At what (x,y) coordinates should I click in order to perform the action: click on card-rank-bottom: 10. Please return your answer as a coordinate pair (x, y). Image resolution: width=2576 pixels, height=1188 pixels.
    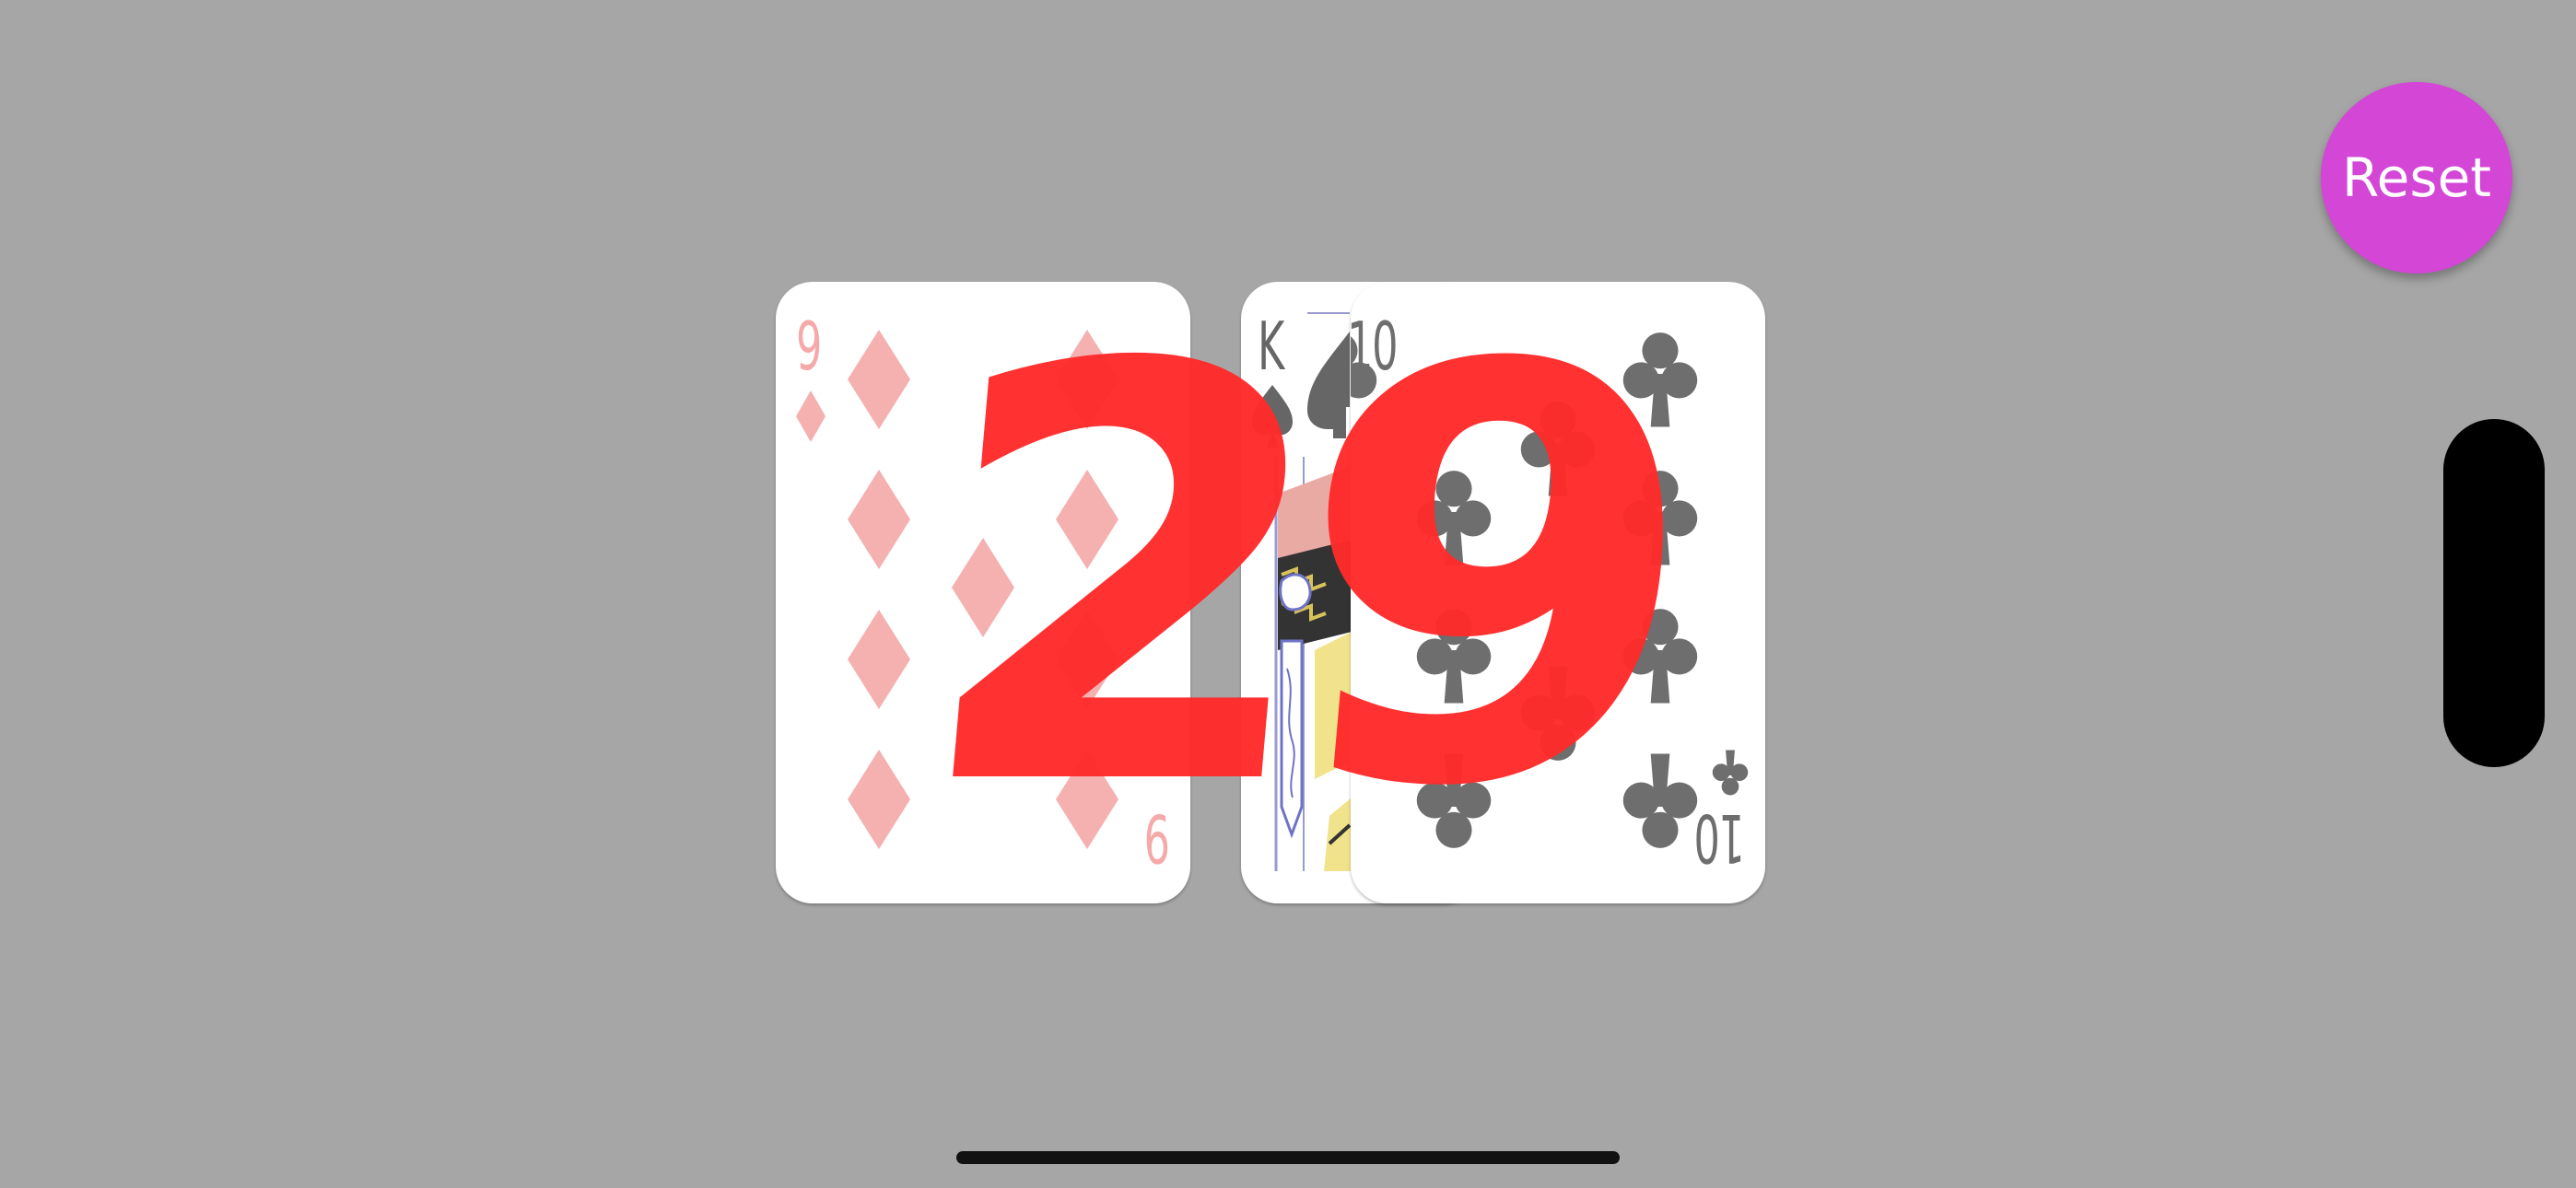
    Looking at the image, I should click on (1719, 838).